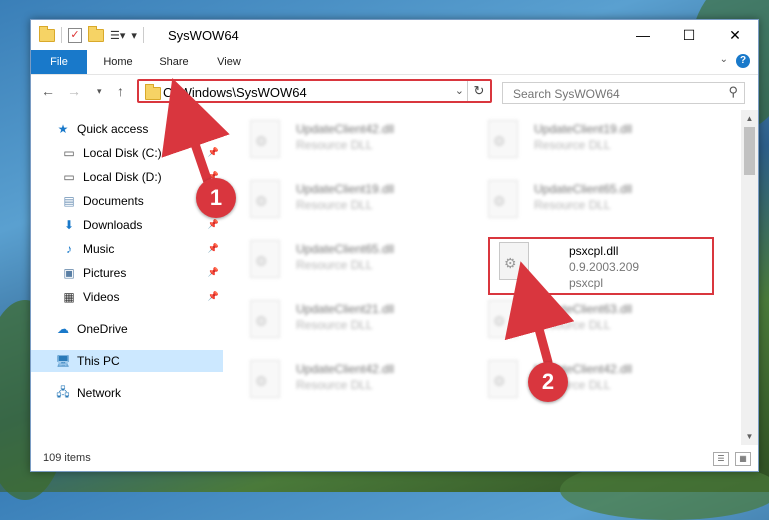  I want to click on item-count: 109 items, so click(67, 458).